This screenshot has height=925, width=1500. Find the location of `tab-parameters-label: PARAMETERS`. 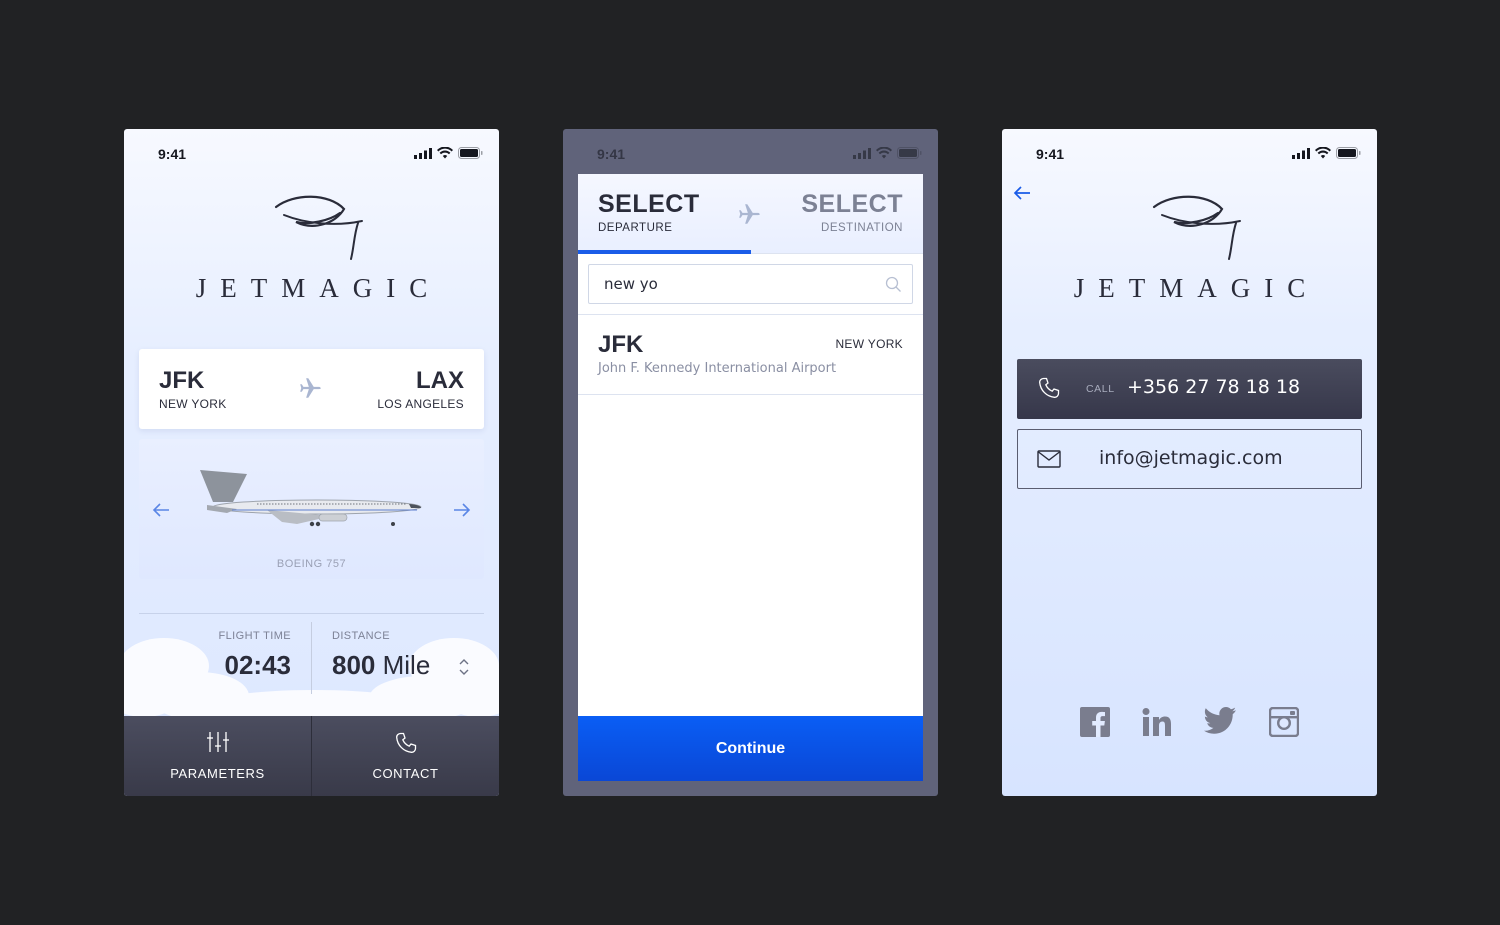

tab-parameters-label: PARAMETERS is located at coordinates (217, 773).